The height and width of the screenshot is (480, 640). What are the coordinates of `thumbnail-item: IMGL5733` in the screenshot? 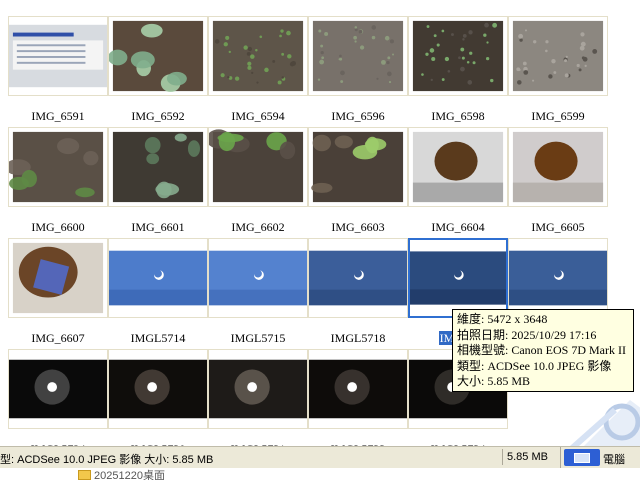 It's located at (358, 405).